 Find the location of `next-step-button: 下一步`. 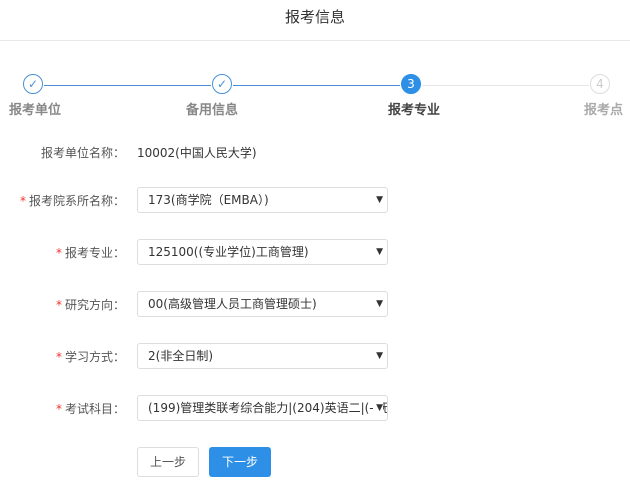

next-step-button: 下一步 is located at coordinates (240, 462).